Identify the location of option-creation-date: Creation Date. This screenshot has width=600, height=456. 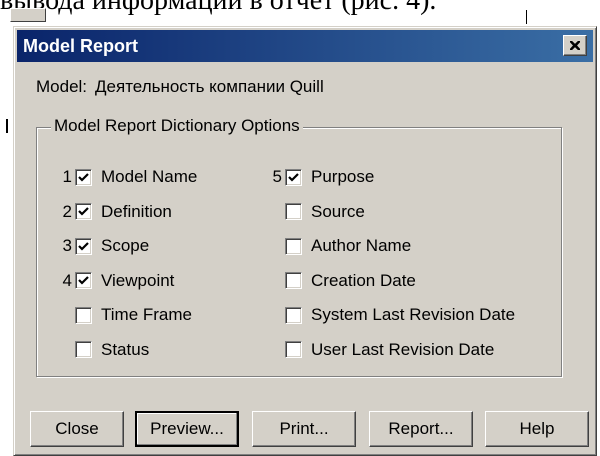
(342, 281).